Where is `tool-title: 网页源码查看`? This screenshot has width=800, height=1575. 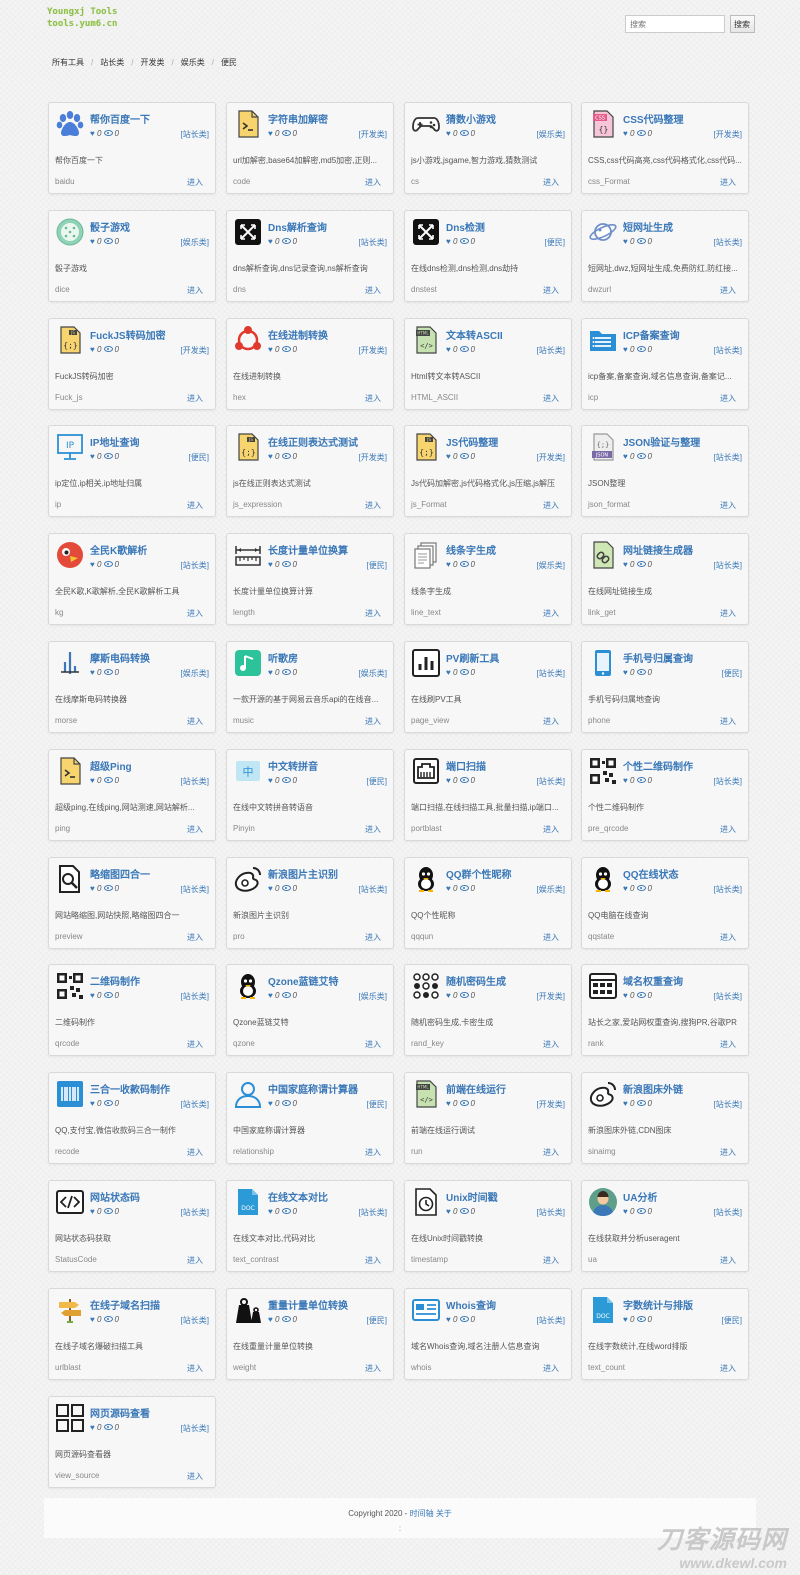 tool-title: 网页源码查看 is located at coordinates (120, 1412).